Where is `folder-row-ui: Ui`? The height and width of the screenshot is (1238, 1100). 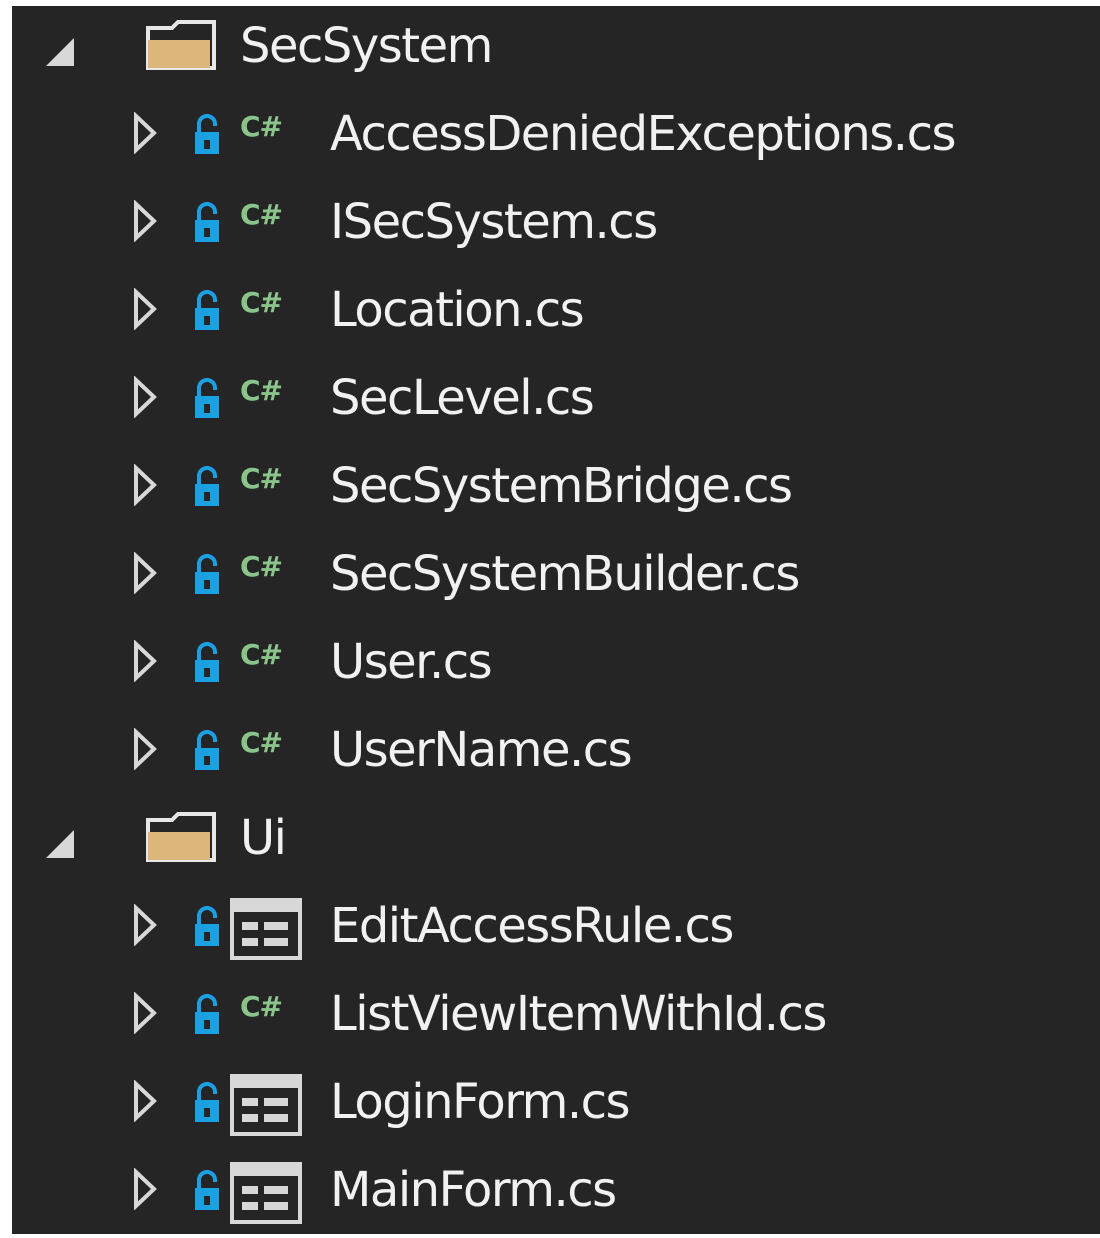 folder-row-ui: Ui is located at coordinates (556, 842).